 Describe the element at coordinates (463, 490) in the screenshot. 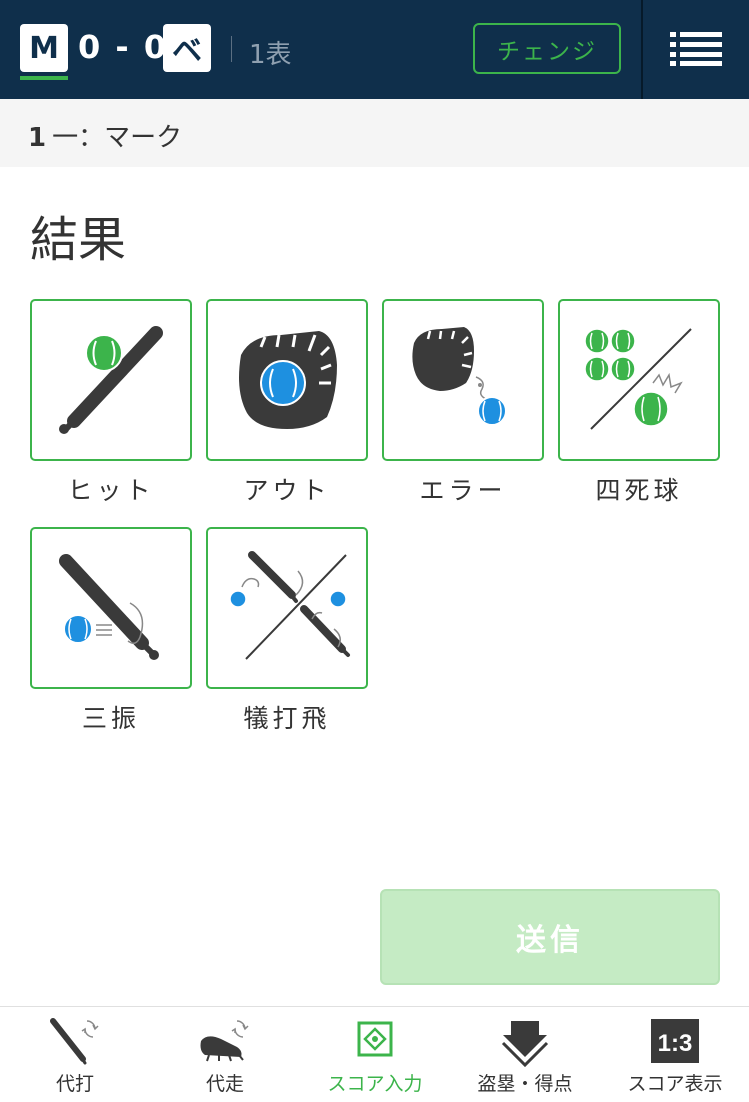

I see `result-error-label: エラー` at that location.